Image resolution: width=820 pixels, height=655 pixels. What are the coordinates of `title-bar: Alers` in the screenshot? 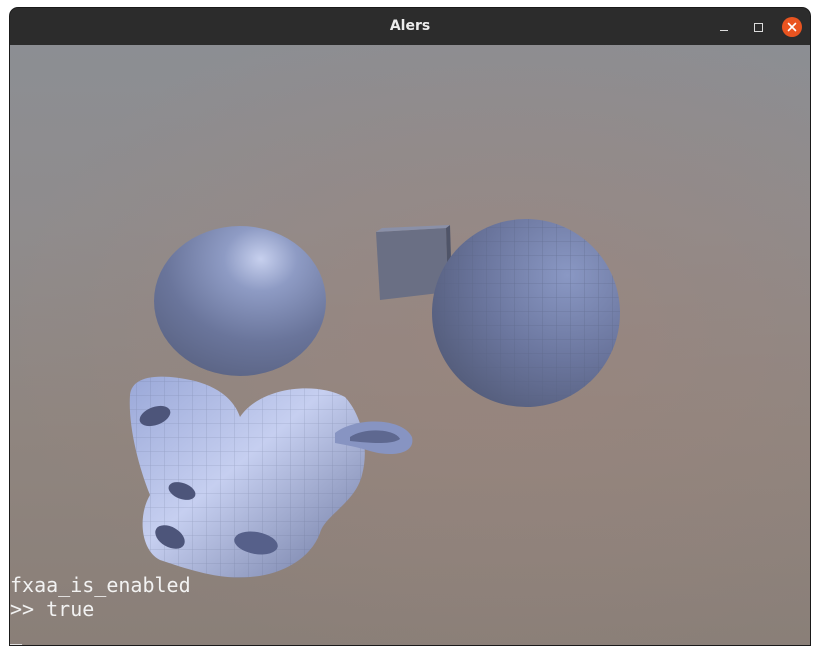 It's located at (410, 26).